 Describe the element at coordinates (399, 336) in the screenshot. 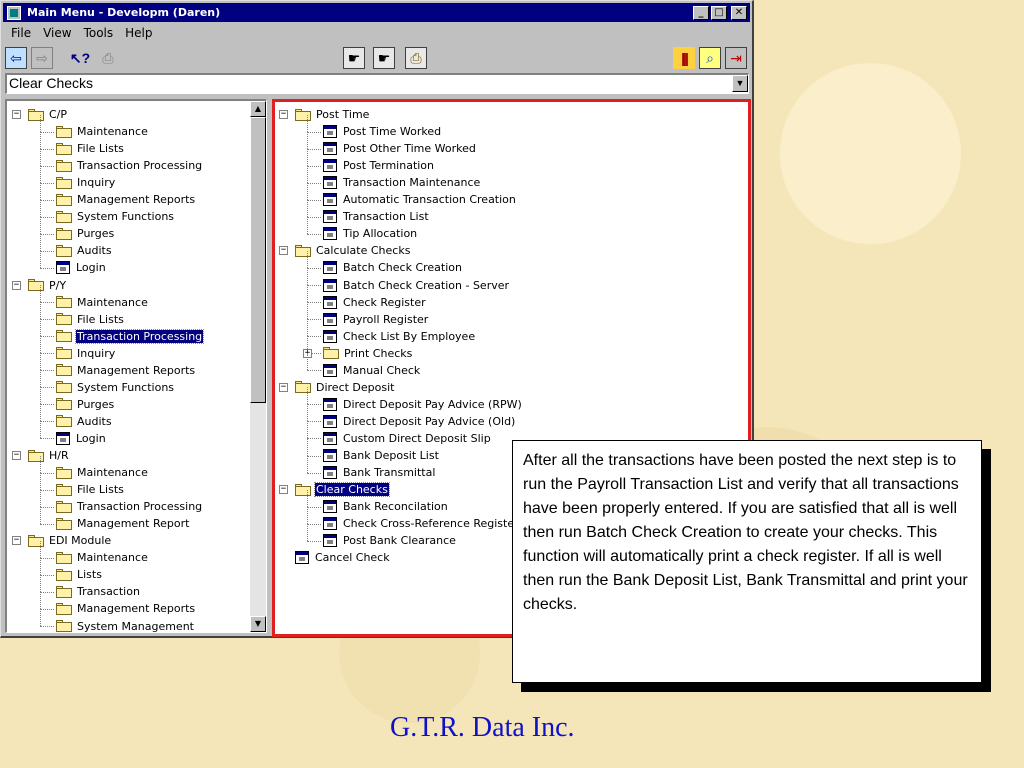

I see `tree-item-check-list-by-employee: Check List By Employee` at that location.